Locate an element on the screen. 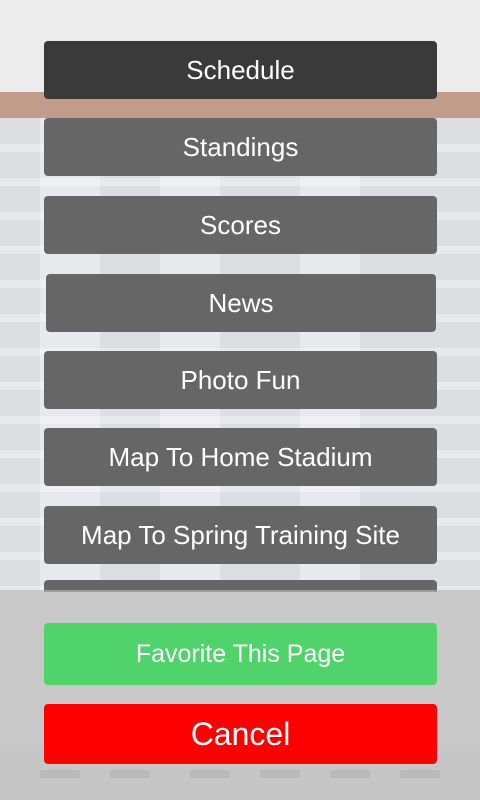  map-home-stadium-button: Map To Home Stadium is located at coordinates (240, 457).